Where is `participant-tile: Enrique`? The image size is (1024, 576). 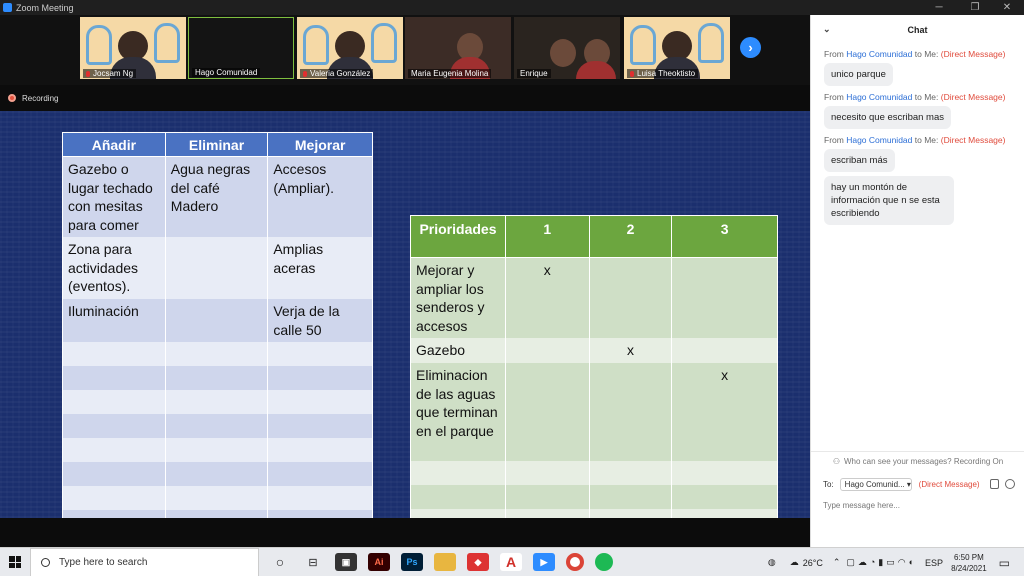 participant-tile: Enrique is located at coordinates (567, 48).